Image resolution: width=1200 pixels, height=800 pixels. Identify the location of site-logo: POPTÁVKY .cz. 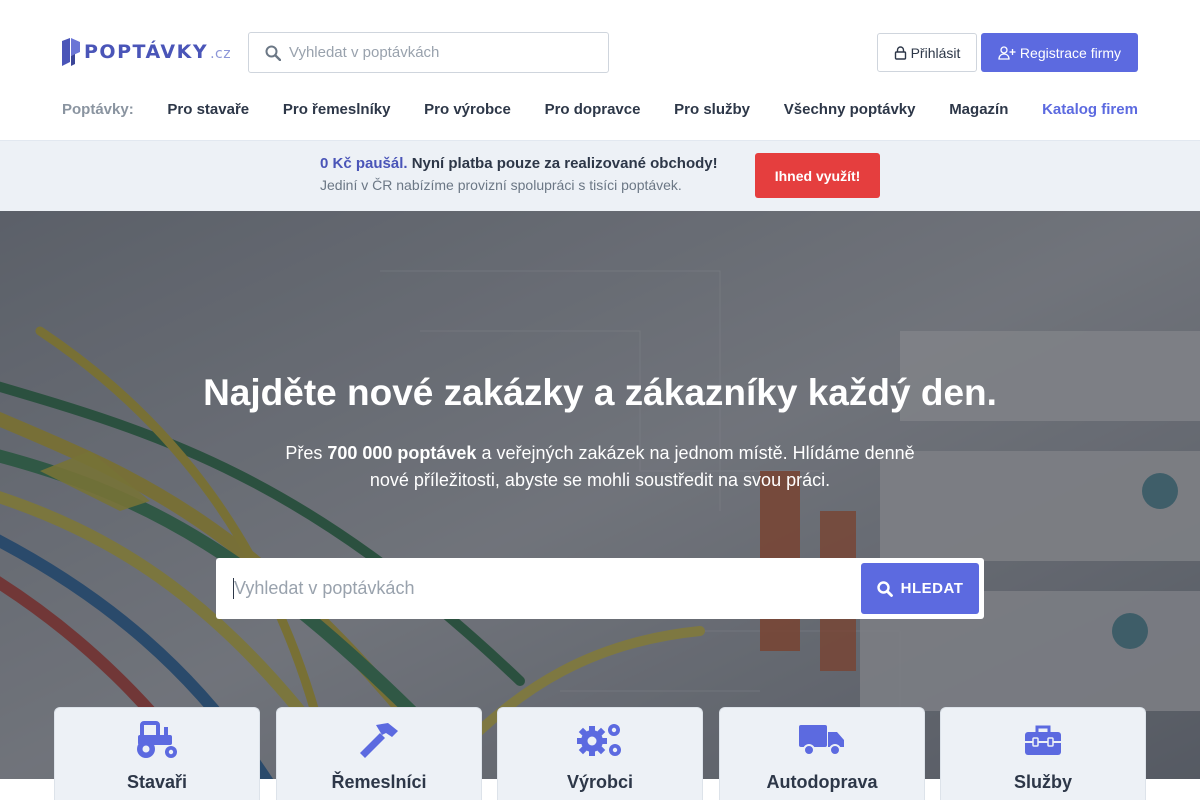
(146, 52).